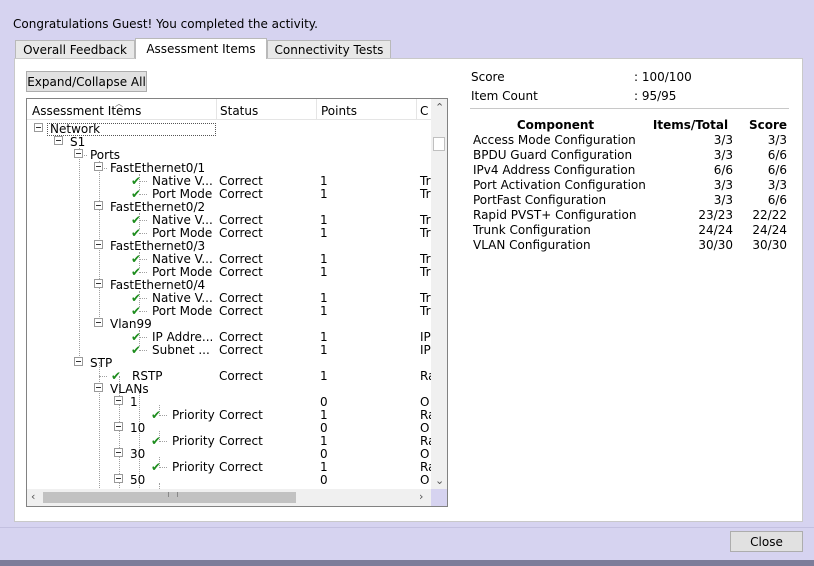  I want to click on component-row: Rapid PVST+ Configuration 23/23 22/22, so click(631, 215).